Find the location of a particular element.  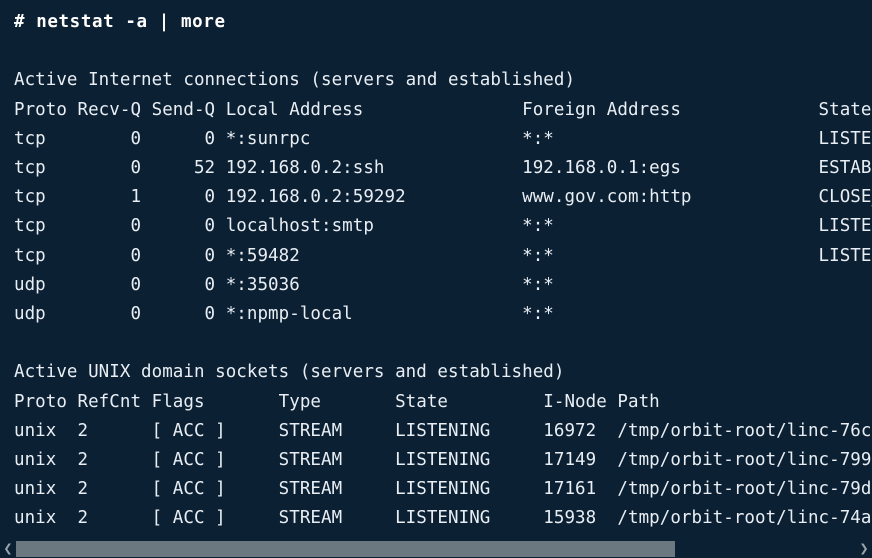

table-row: tcp 0 0 *:59482 *:* LISTENING is located at coordinates (443, 255).